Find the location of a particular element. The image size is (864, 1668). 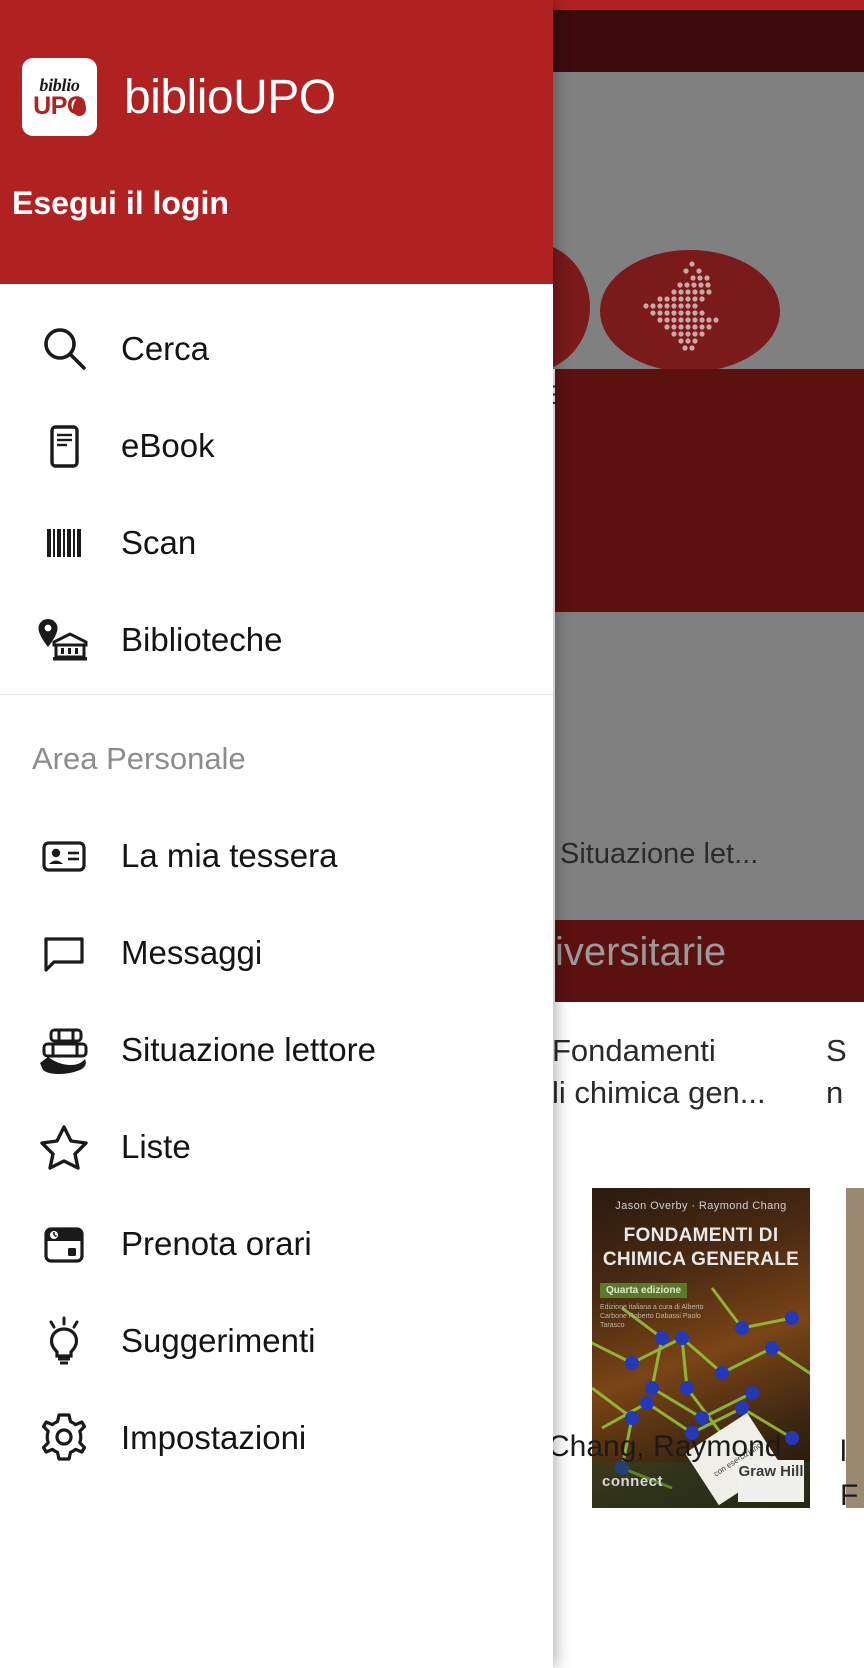

menu-item-cerca: Cerca is located at coordinates (276, 348).